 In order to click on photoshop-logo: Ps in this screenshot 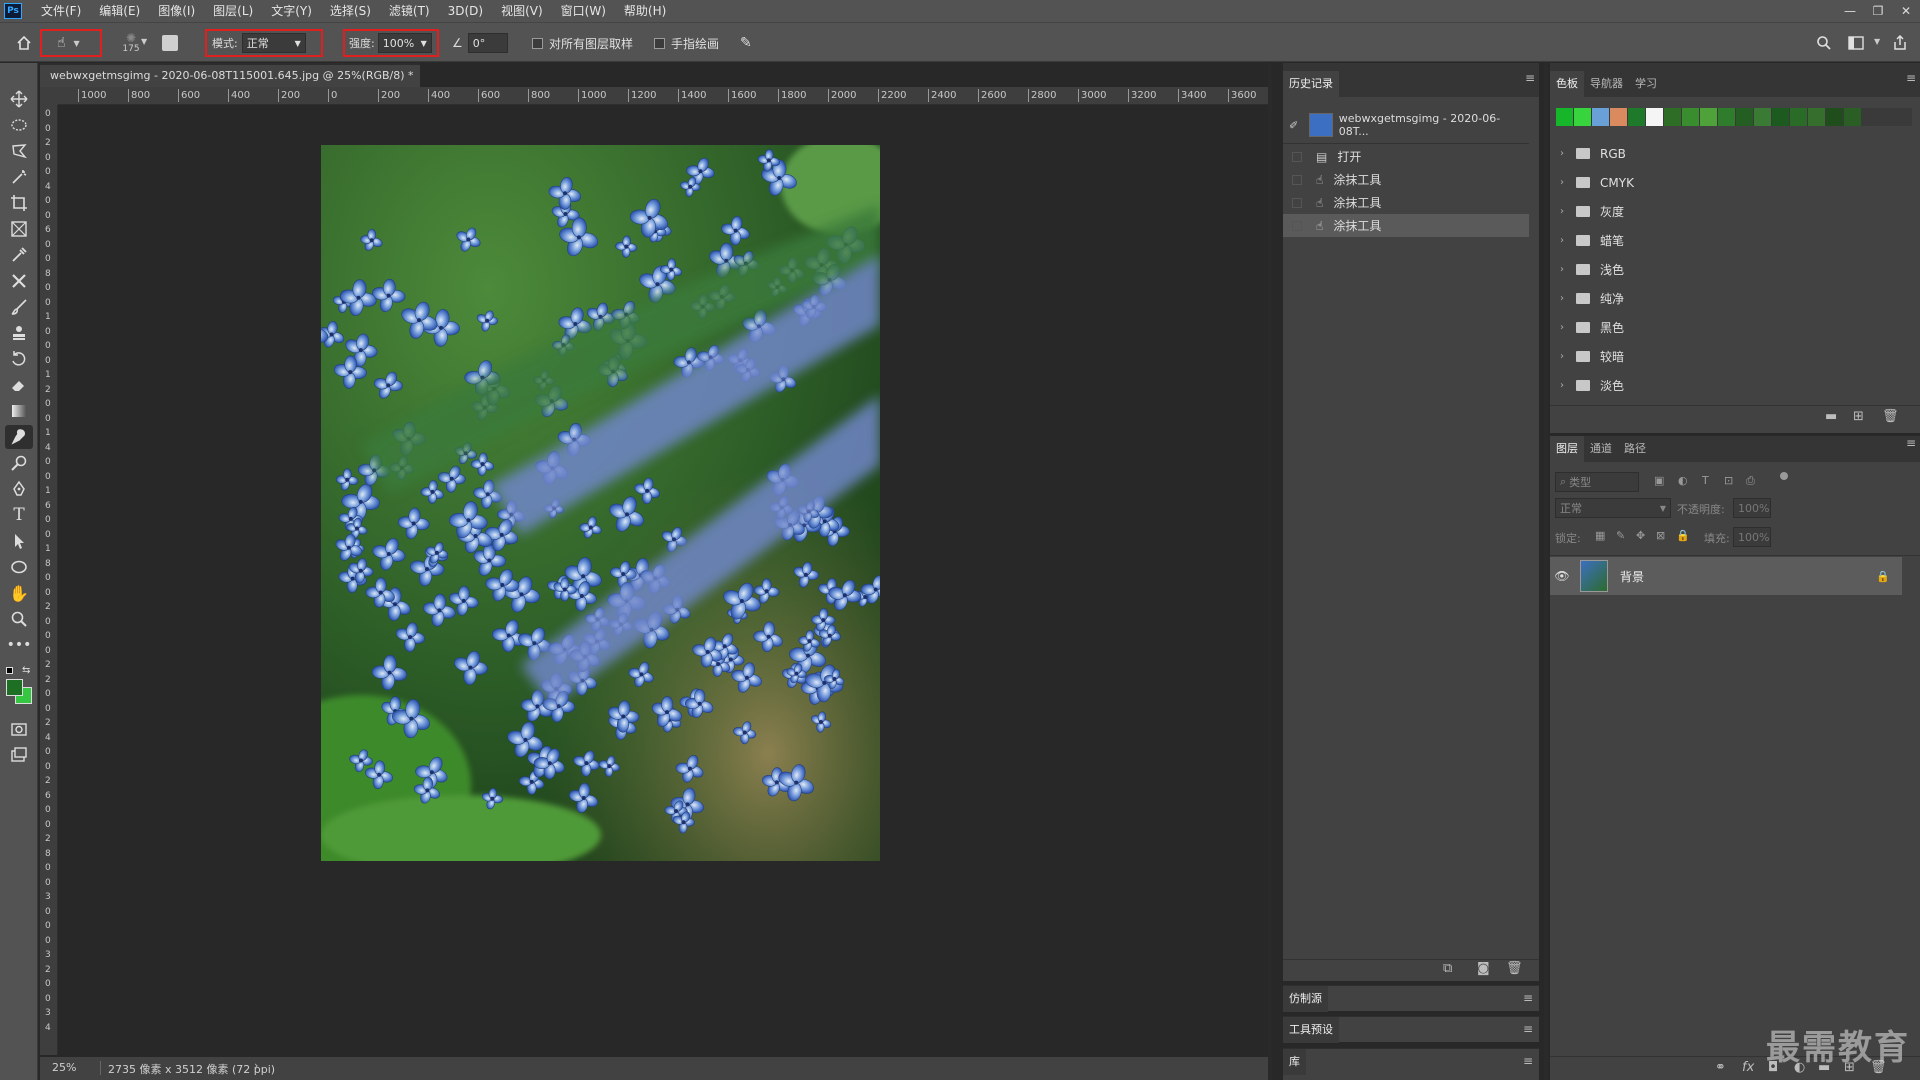, I will do `click(13, 11)`.